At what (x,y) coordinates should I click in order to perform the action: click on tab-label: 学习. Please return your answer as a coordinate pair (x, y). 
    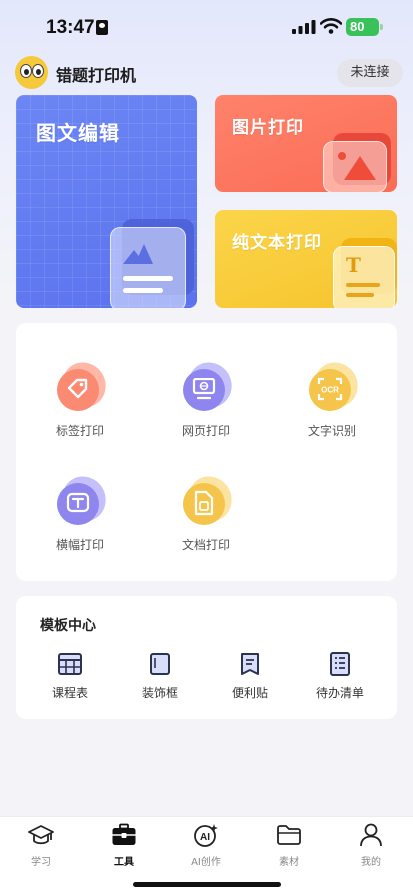
    Looking at the image, I should click on (41, 862).